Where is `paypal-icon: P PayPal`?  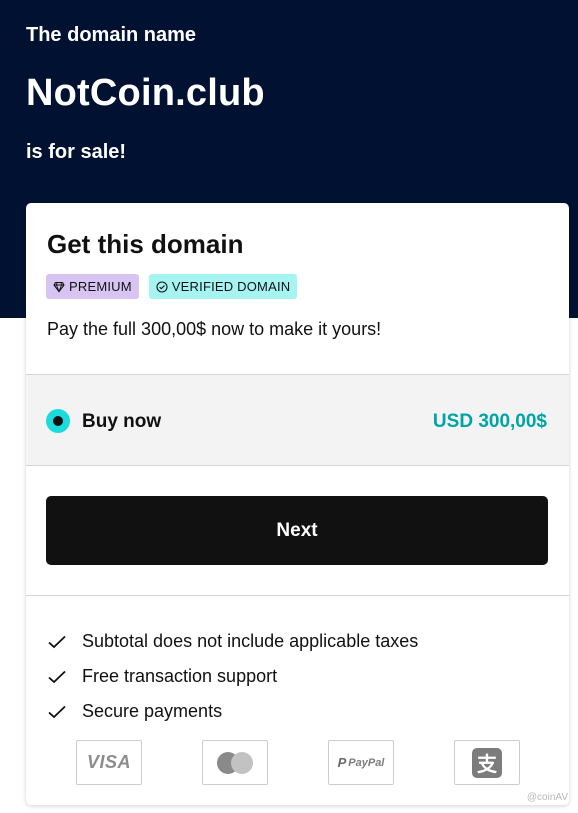
paypal-icon: P PayPal is located at coordinates (361, 762).